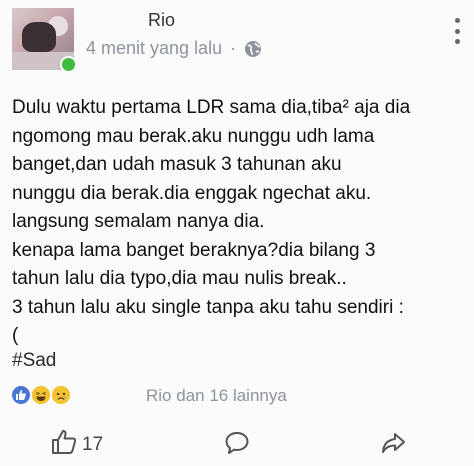  I want to click on thumbs-up-icon, so click(64, 445).